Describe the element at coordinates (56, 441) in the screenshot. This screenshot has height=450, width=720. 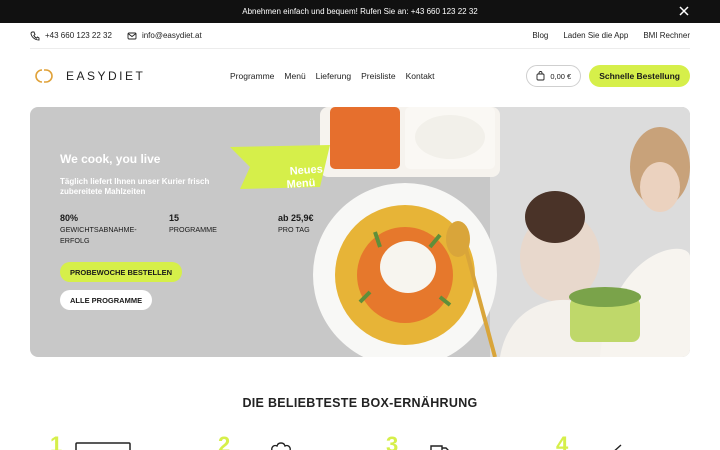
I see `step-number: 1` at that location.